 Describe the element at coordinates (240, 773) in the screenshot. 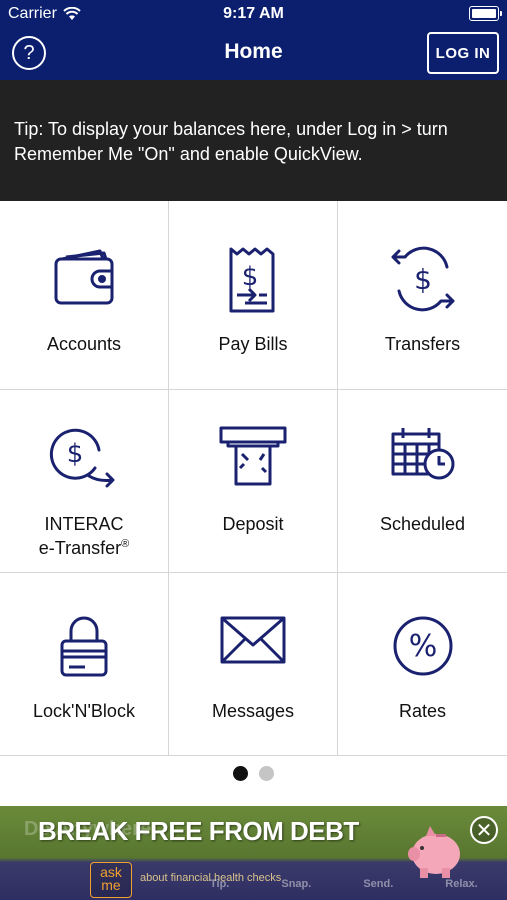

I see `page-dot-active` at that location.